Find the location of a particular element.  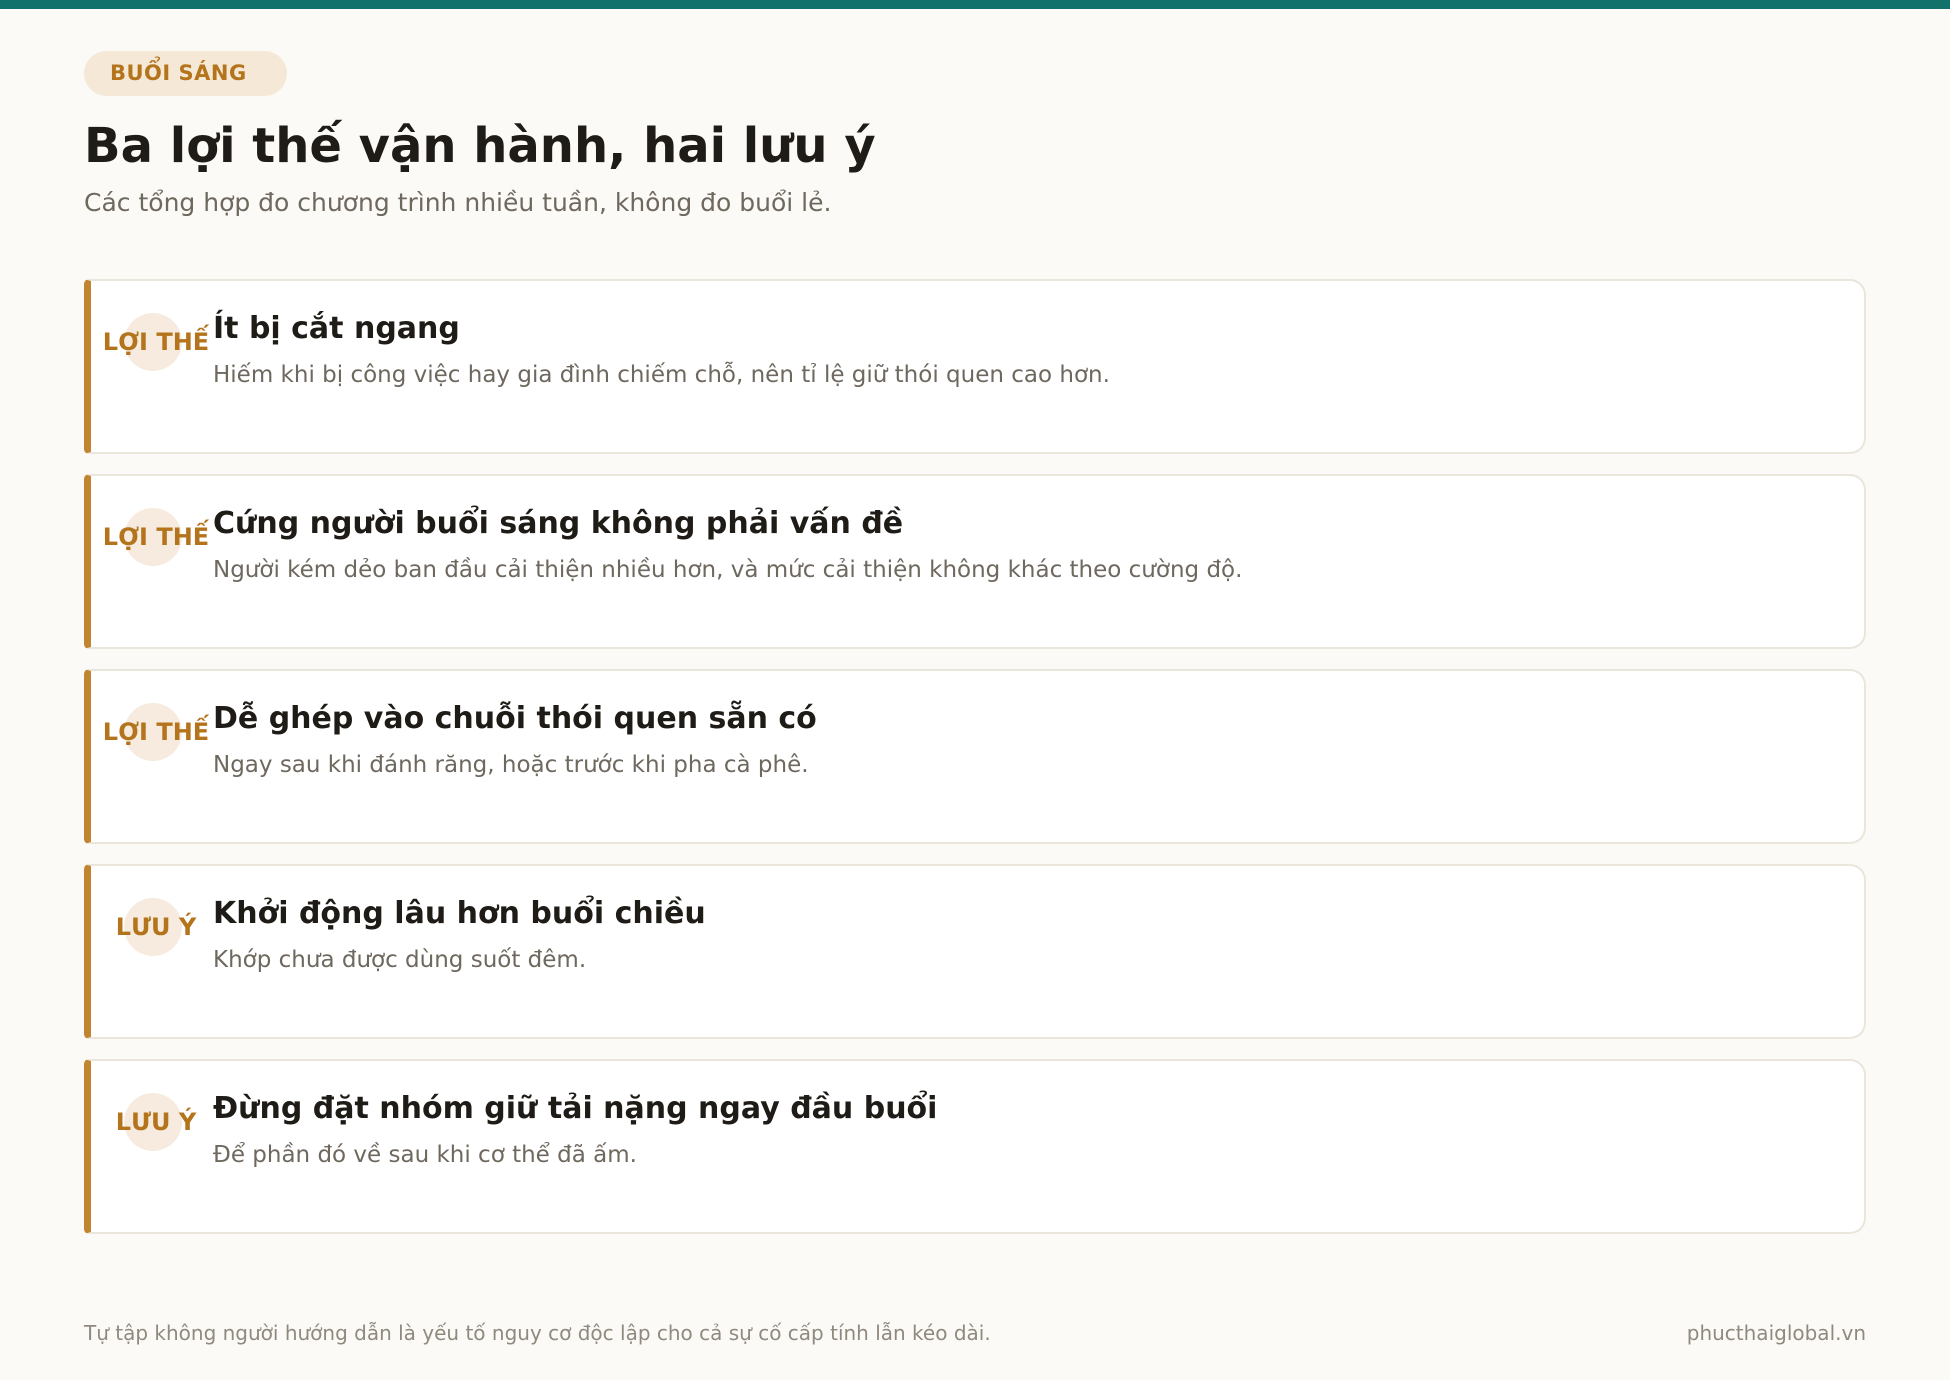

card-title: Đừng đặt nhóm giữ tải nặng ngay đầu buổi is located at coordinates (575, 1108).